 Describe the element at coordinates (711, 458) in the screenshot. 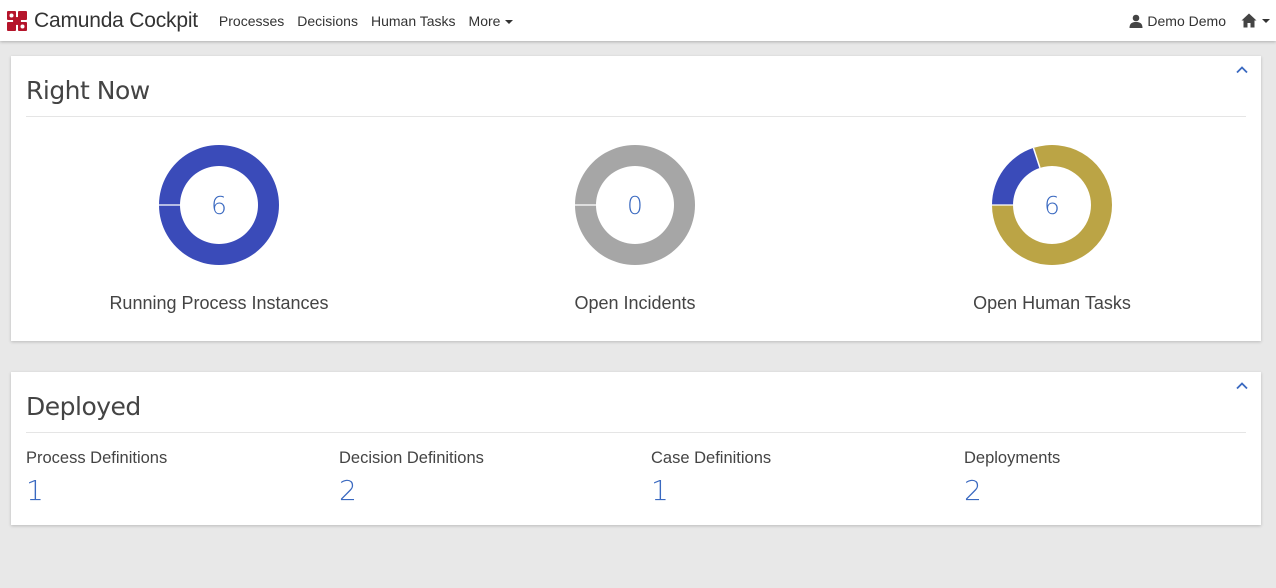

I see `case-definitions-label: Case Definitions` at that location.